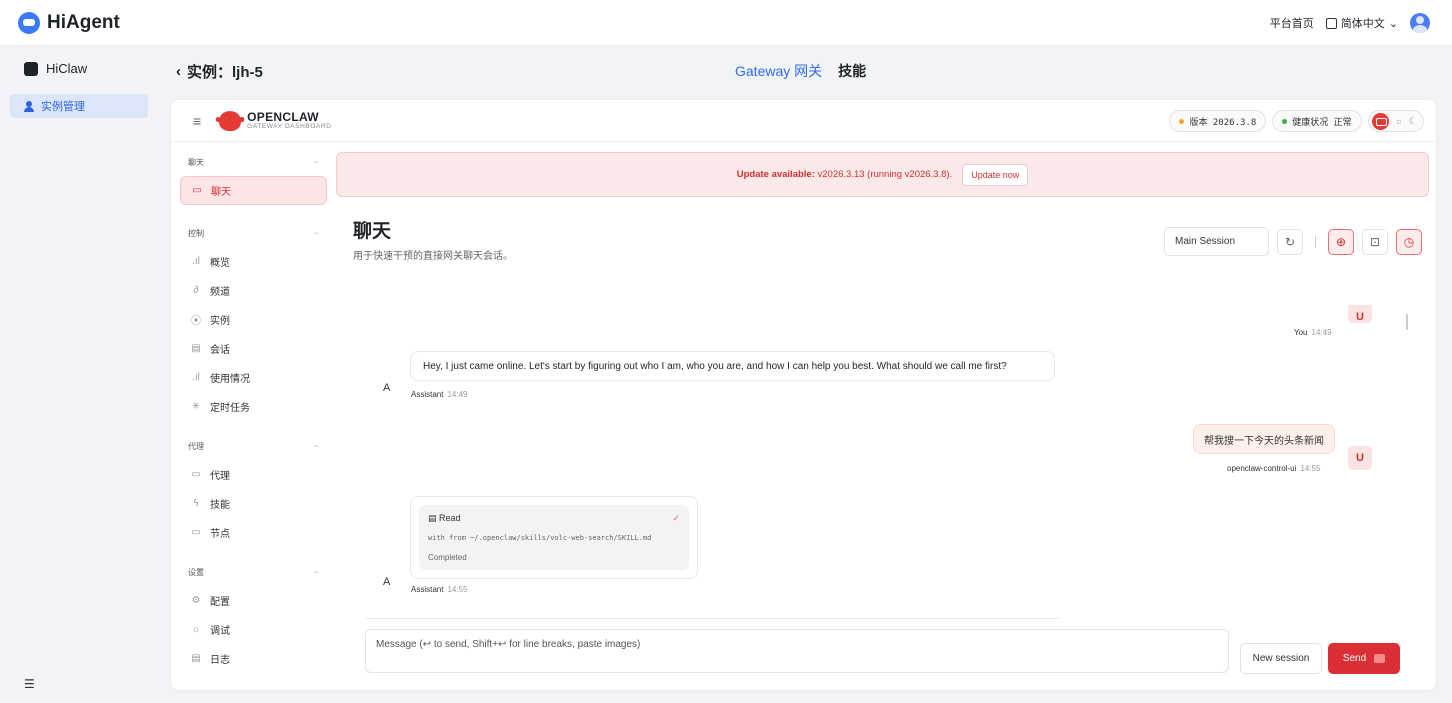  What do you see at coordinates (220, 602) in the screenshot?
I see `nav-item-label: 配置` at bounding box center [220, 602].